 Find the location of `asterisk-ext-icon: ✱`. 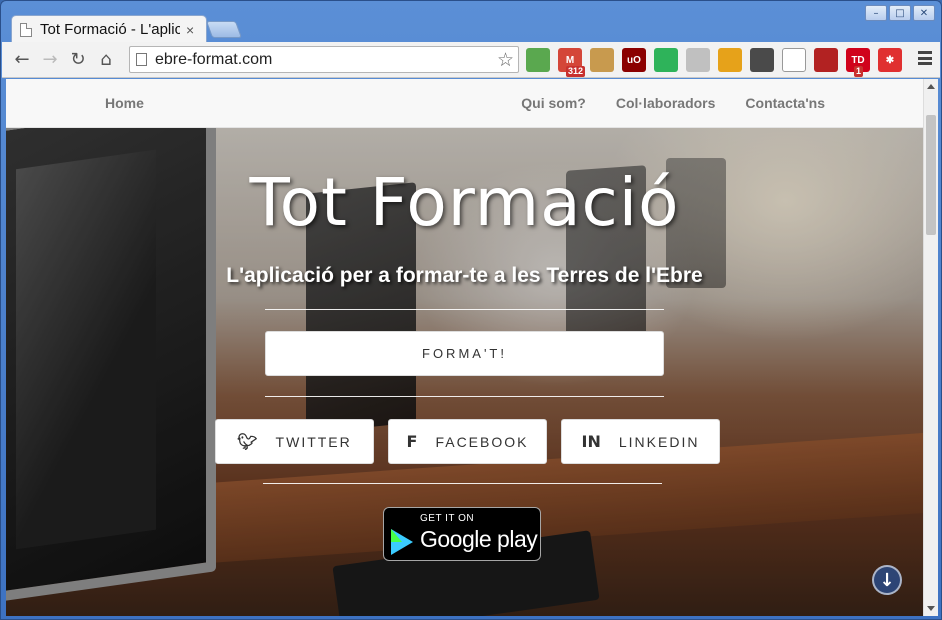

asterisk-ext-icon: ✱ is located at coordinates (890, 60).